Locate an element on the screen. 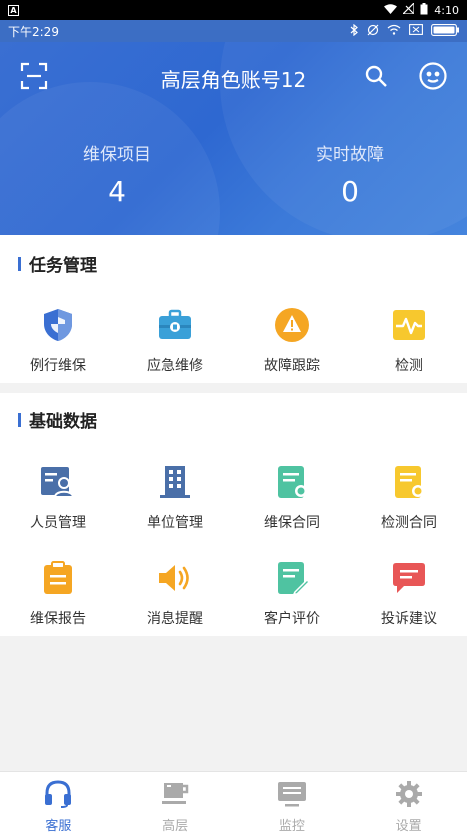  stat-value: 4 is located at coordinates (117, 191).